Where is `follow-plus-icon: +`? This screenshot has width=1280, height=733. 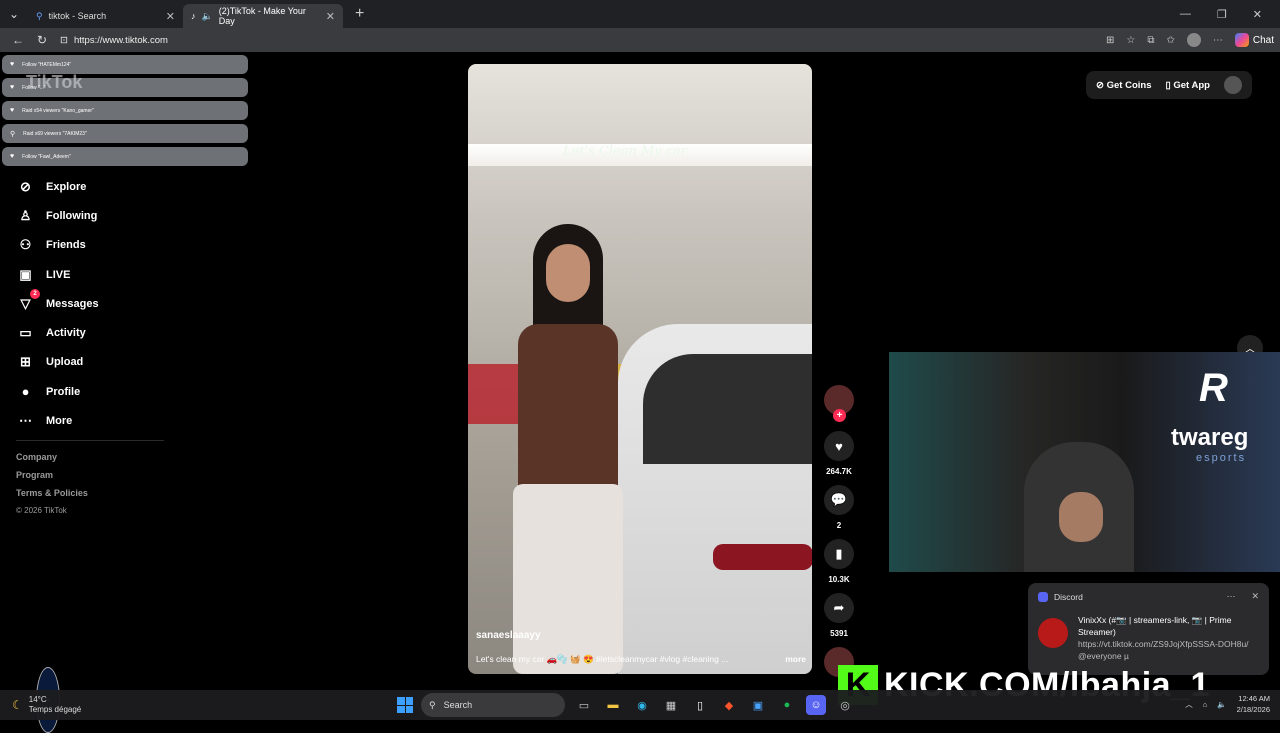
follow-plus-icon: + is located at coordinates (839, 415).